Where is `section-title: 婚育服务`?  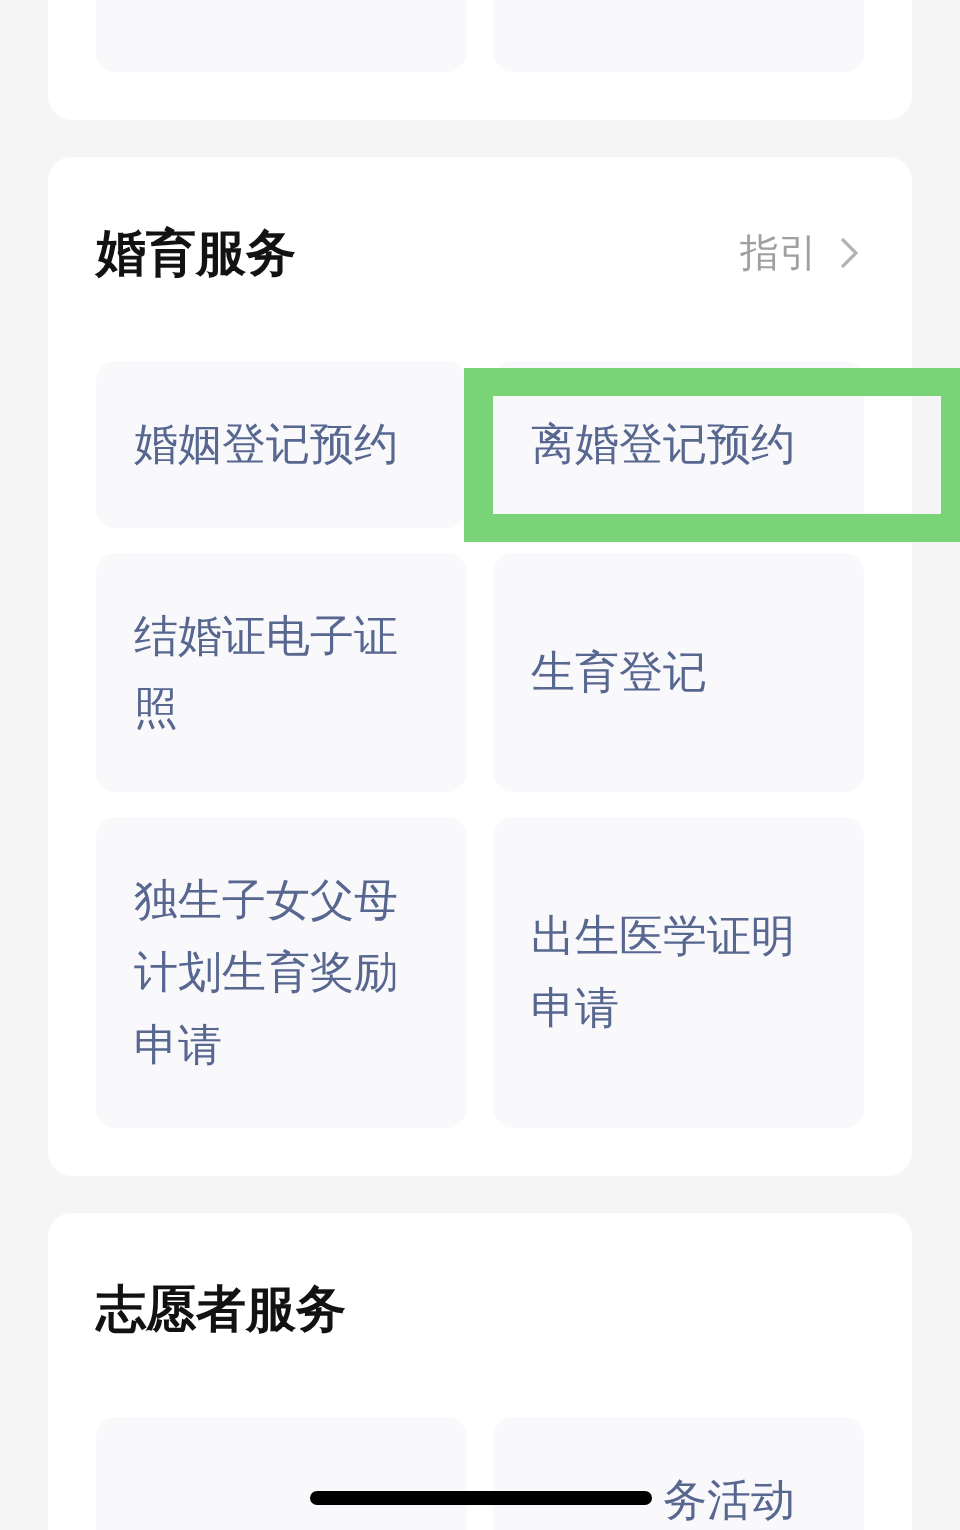
section-title: 婚育服务 is located at coordinates (196, 253).